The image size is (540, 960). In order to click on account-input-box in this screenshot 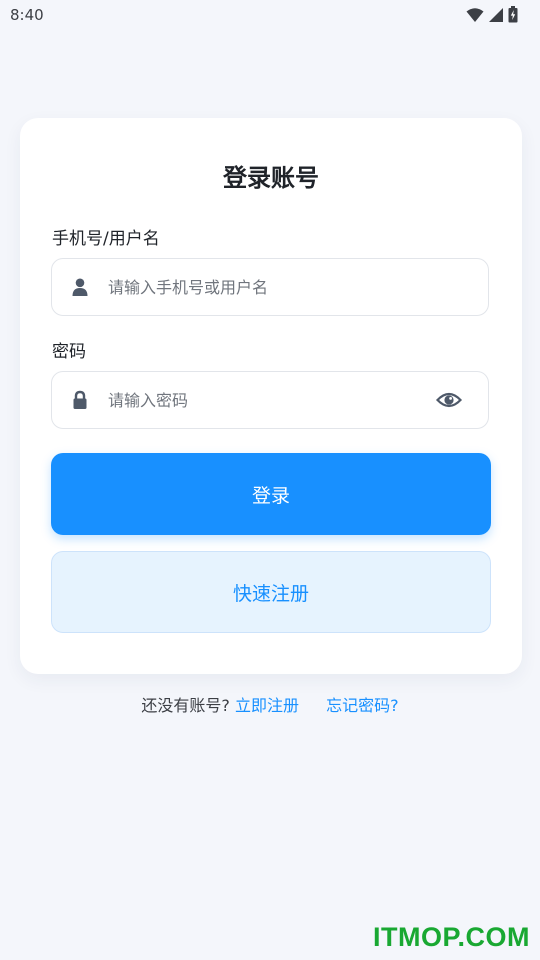, I will do `click(270, 287)`.